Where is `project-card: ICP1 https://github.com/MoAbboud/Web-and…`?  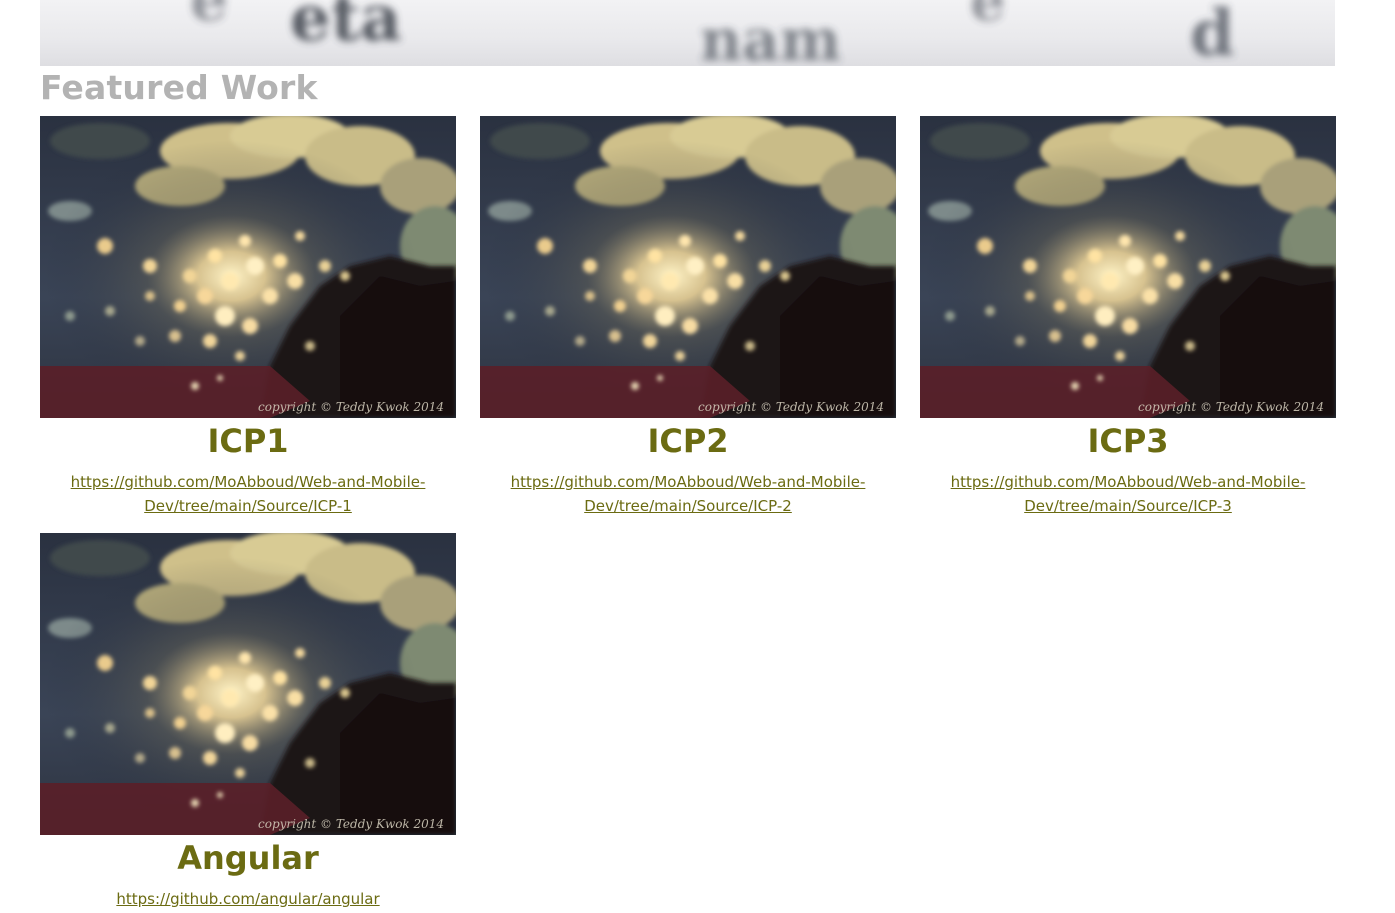
project-card: ICP1 https://github.com/MoAbboud/Web-and… is located at coordinates (248, 317).